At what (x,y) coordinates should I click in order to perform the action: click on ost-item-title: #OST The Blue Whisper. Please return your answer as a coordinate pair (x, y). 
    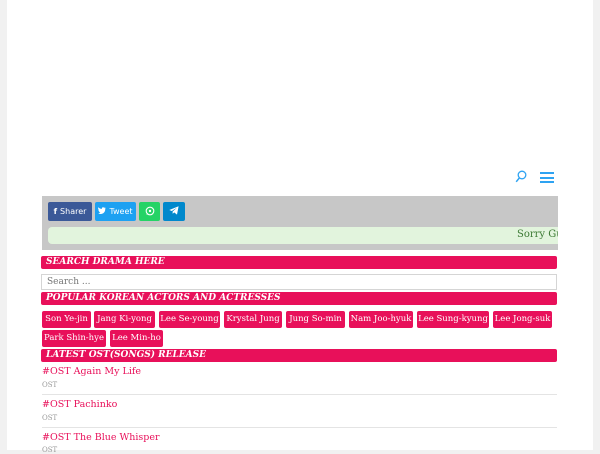
    Looking at the image, I should click on (101, 437).